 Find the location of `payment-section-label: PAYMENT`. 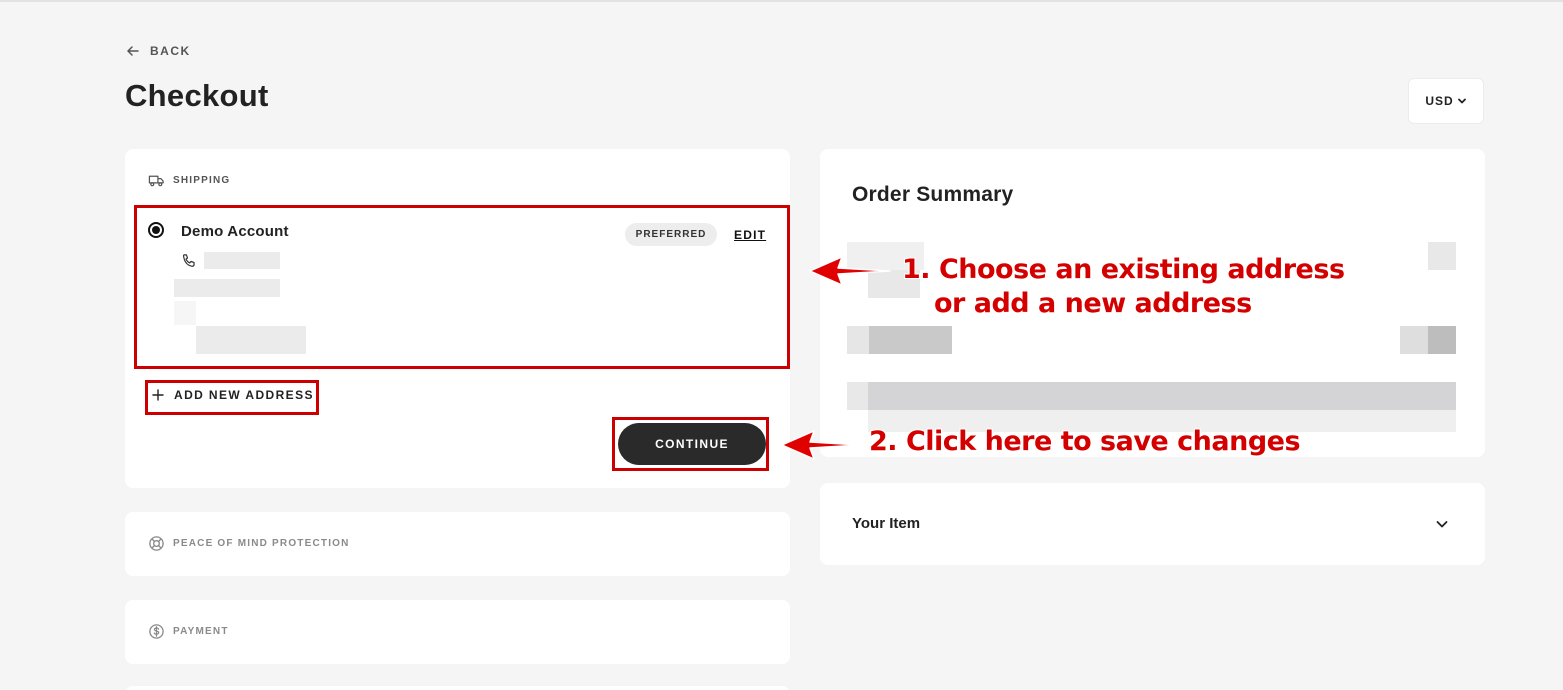

payment-section-label: PAYMENT is located at coordinates (201, 631).